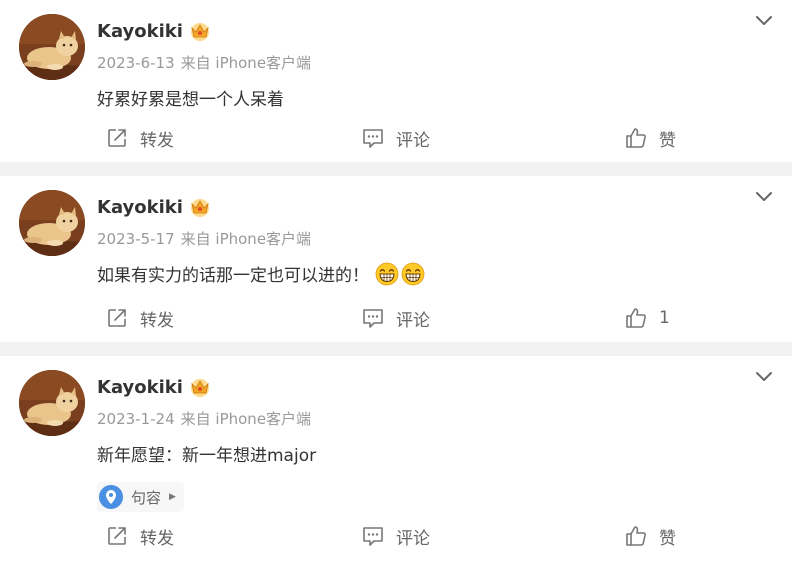 This screenshot has width=792, height=564. I want to click on post-meta: 2023-1-24 来自 iPhone客户端, so click(204, 418).